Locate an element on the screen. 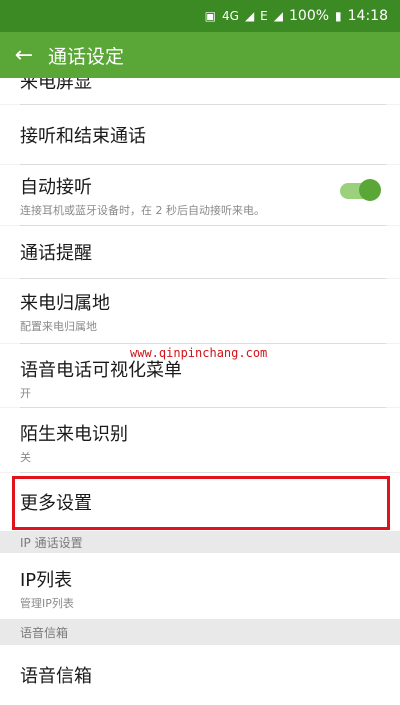  list-item-subtitle: 关 is located at coordinates (25, 457).